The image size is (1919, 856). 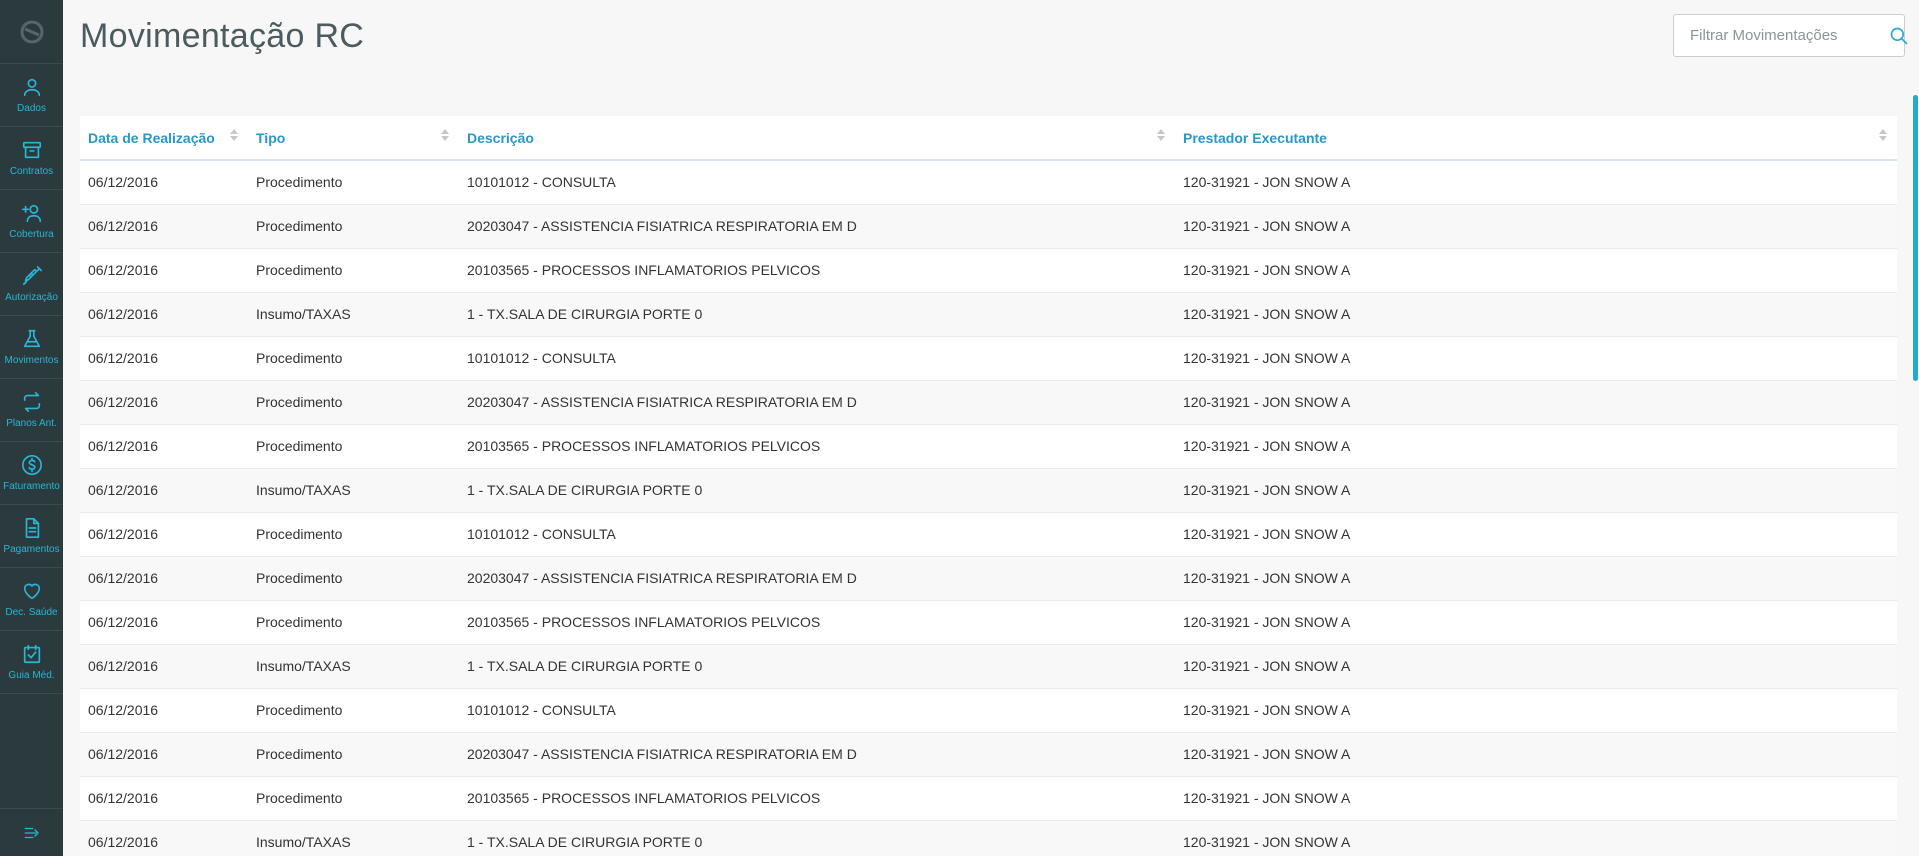 I want to click on sidebar-item-faturamento: Faturamento, so click(x=31, y=473).